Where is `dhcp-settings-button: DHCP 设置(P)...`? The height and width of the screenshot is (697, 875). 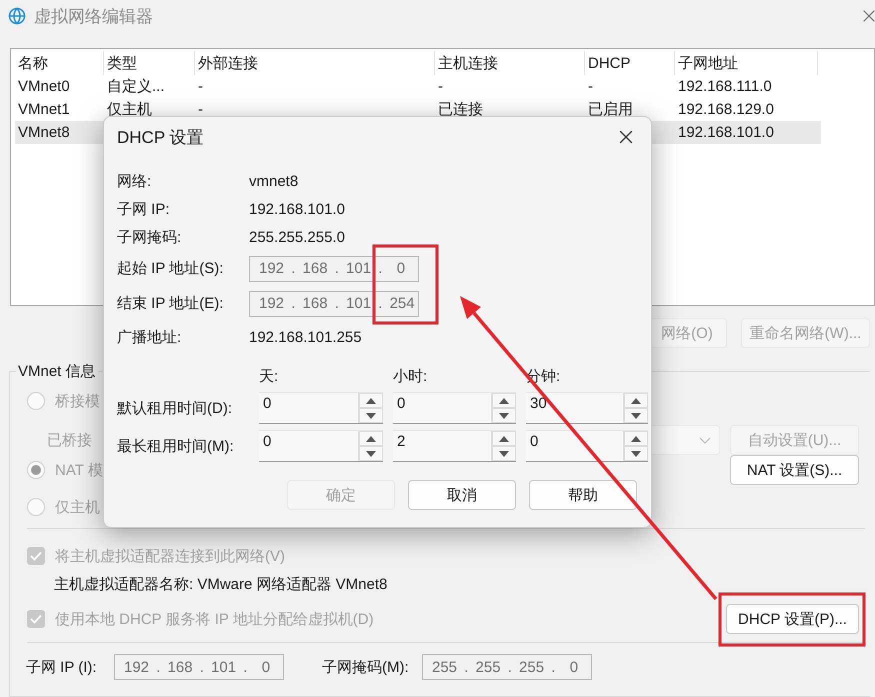 dhcp-settings-button: DHCP 设置(P)... is located at coordinates (792, 619).